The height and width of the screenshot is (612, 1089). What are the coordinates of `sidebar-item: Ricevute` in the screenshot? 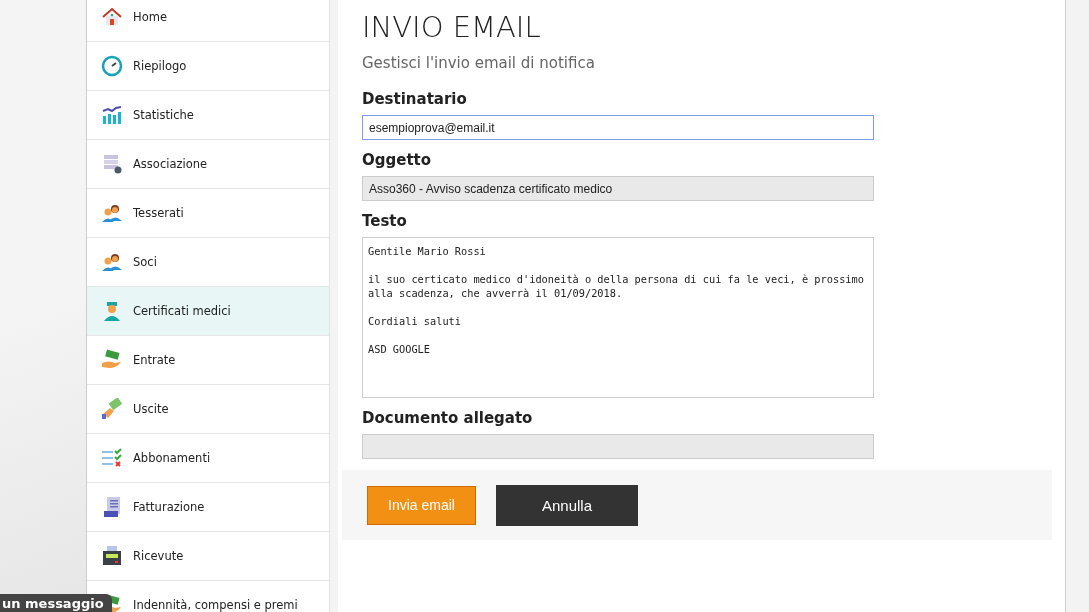 It's located at (208, 556).